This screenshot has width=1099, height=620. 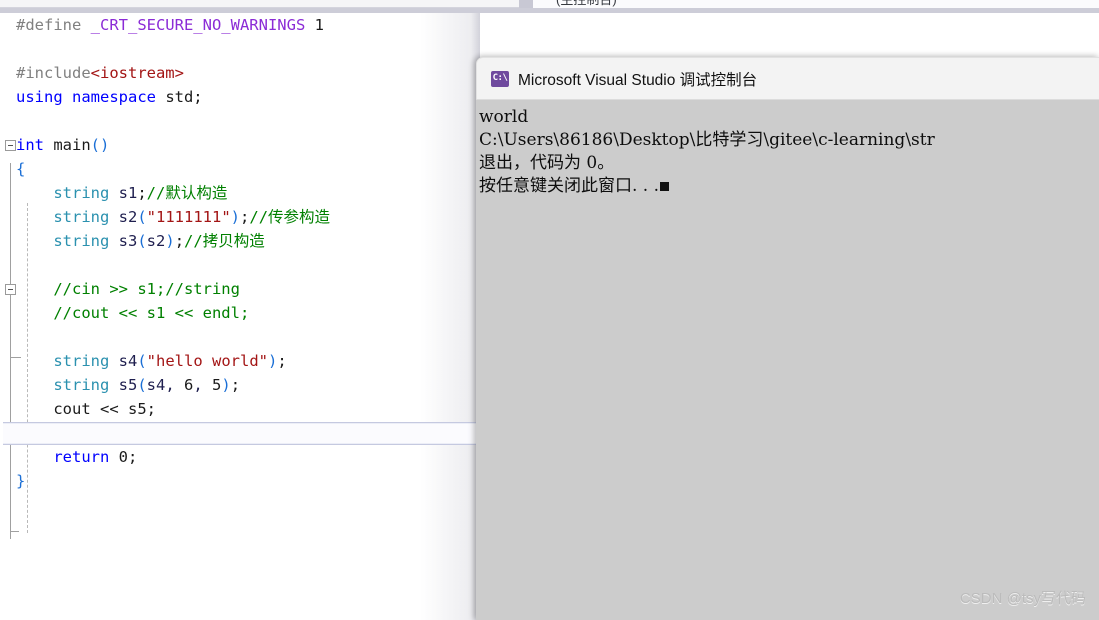 I want to click on code-token: }, so click(x=21, y=481).